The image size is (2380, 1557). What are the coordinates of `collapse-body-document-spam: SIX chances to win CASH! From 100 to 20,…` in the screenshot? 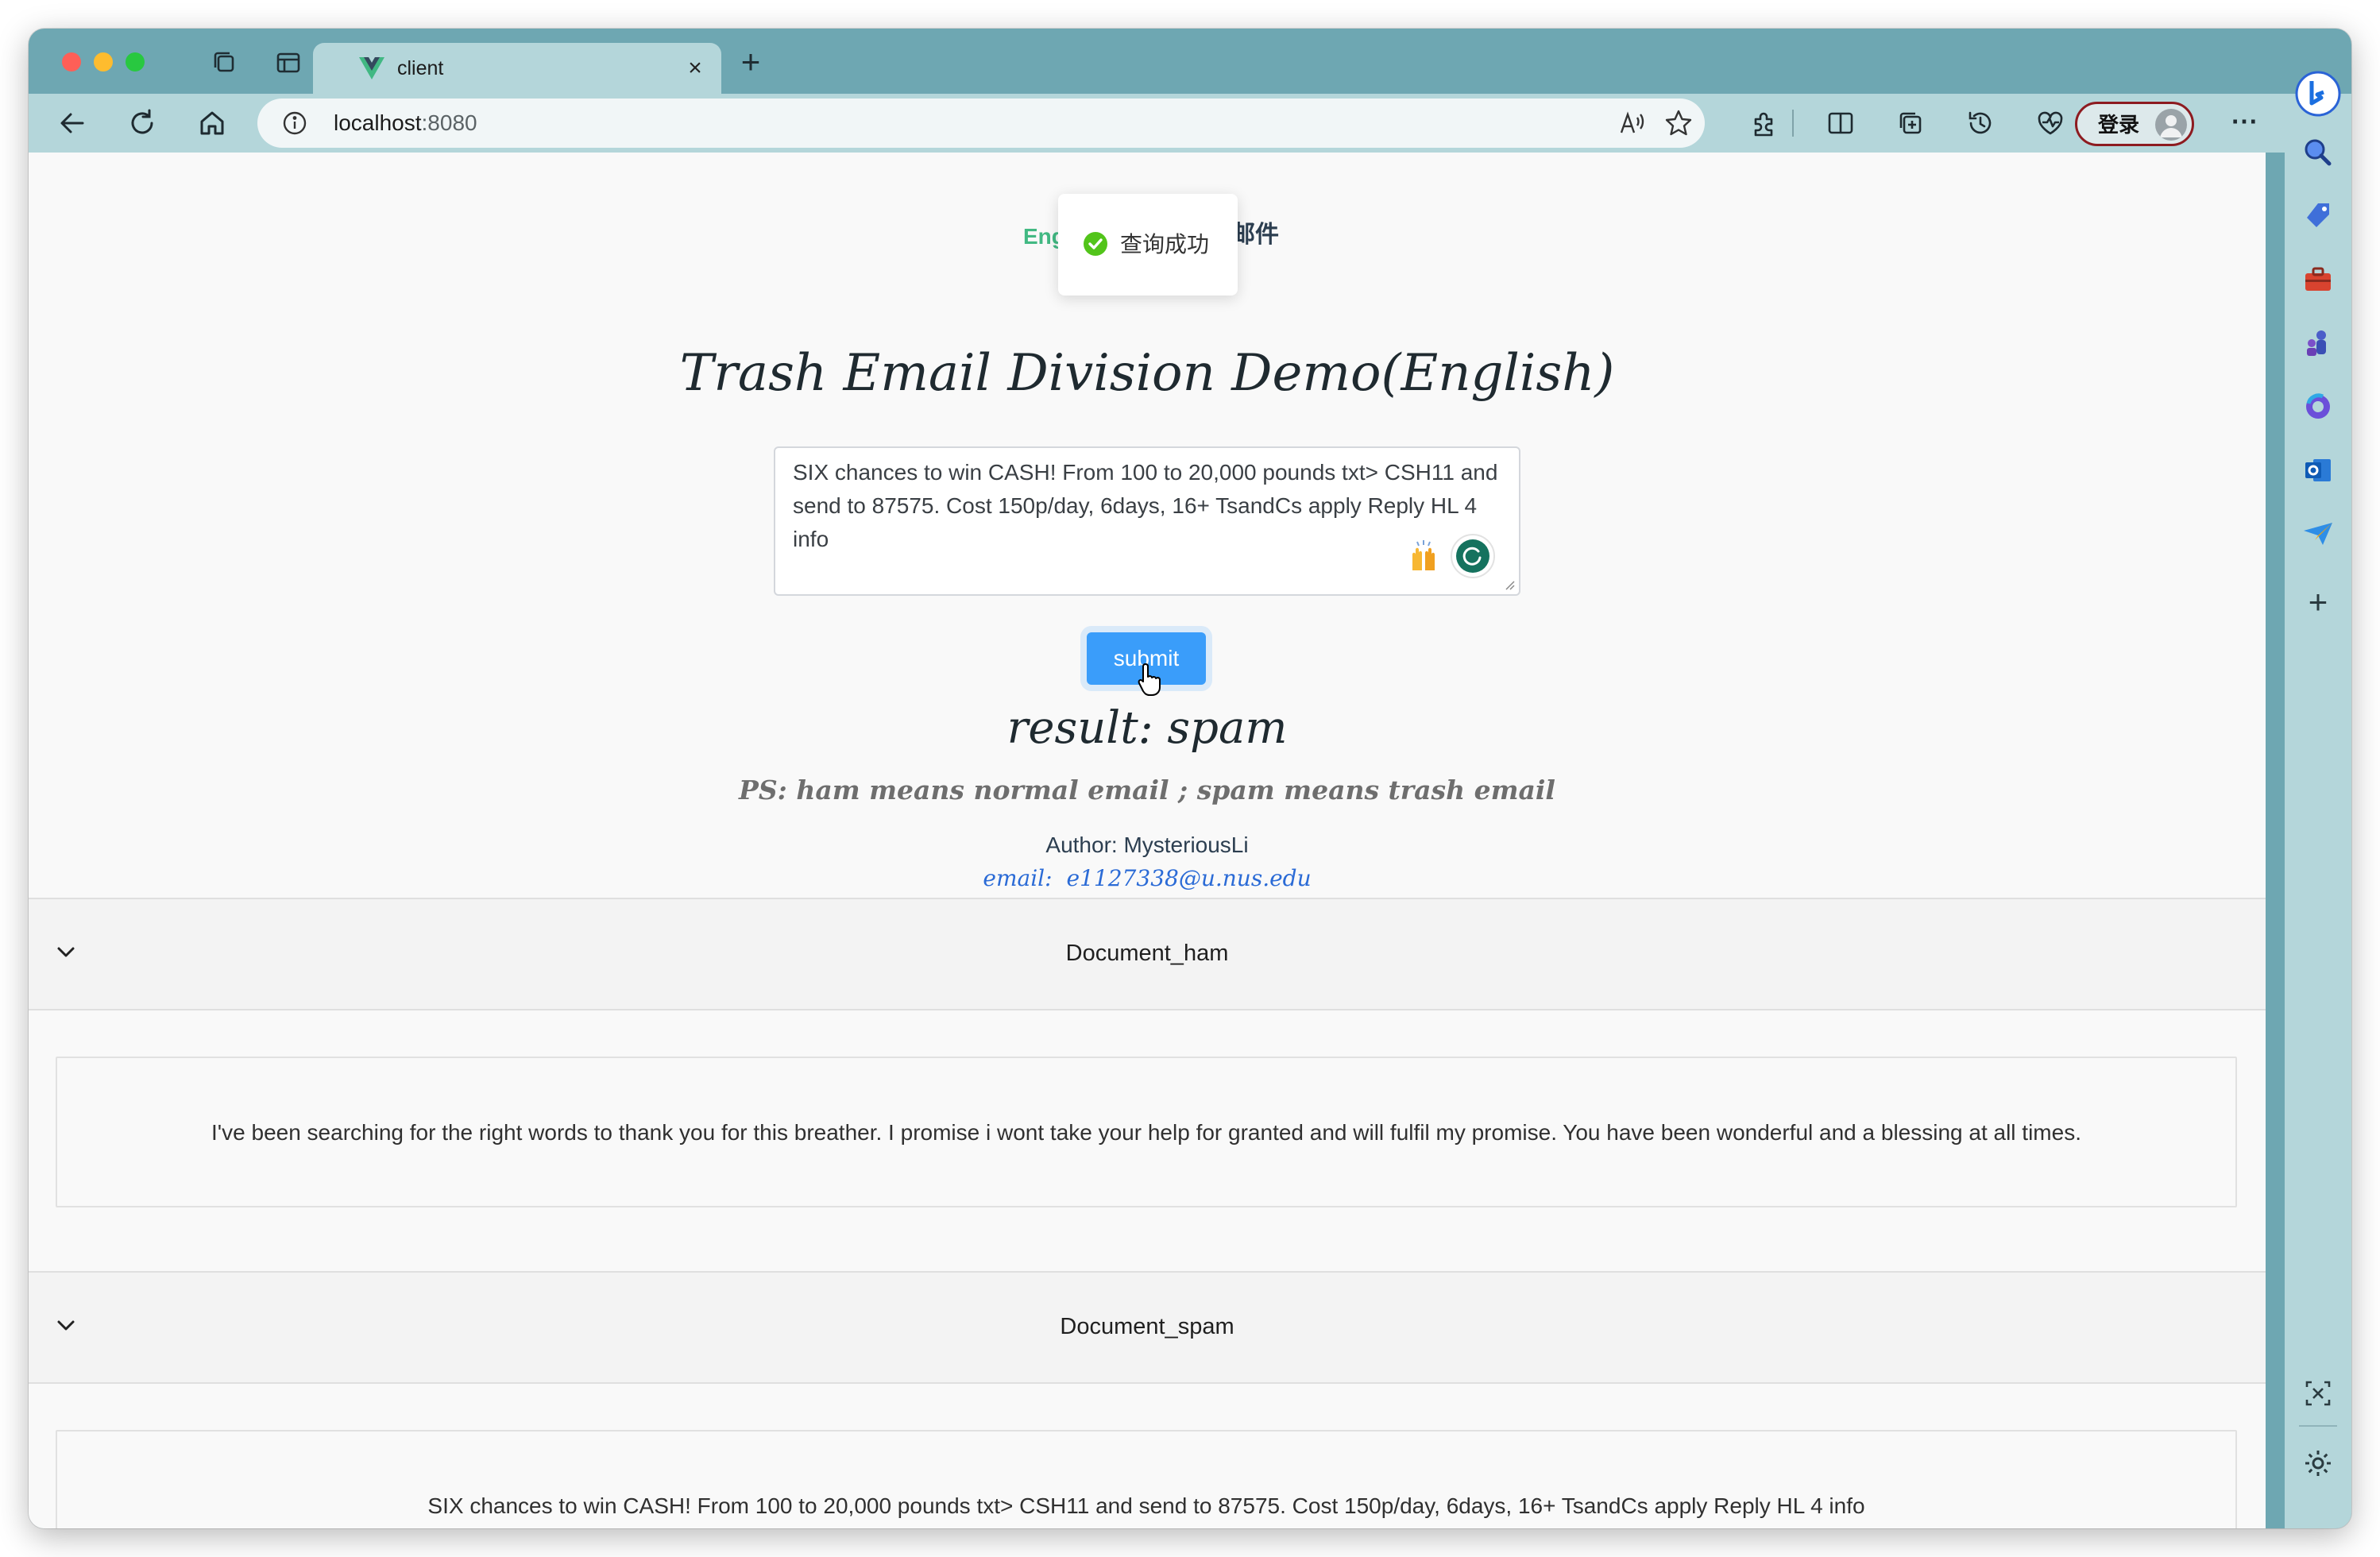 It's located at (1147, 1456).